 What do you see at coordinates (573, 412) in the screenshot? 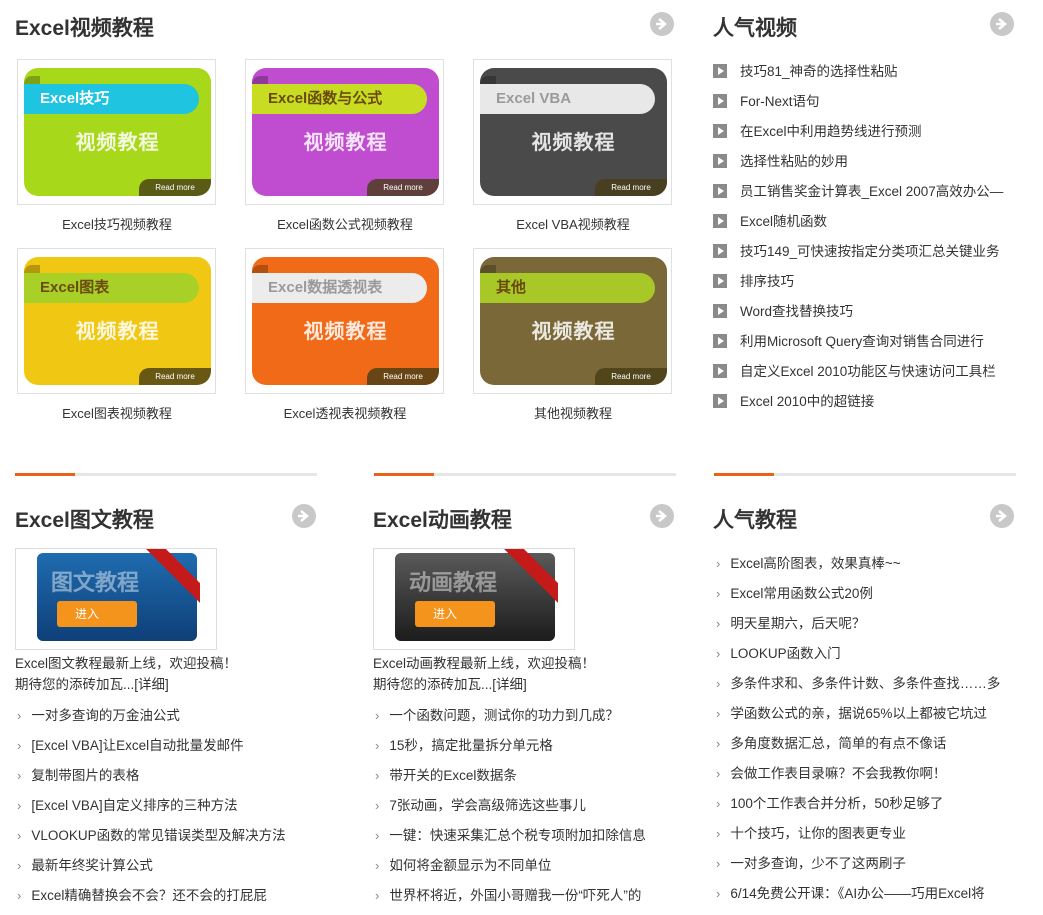
I see `video-caption: 其他视频教程` at bounding box center [573, 412].